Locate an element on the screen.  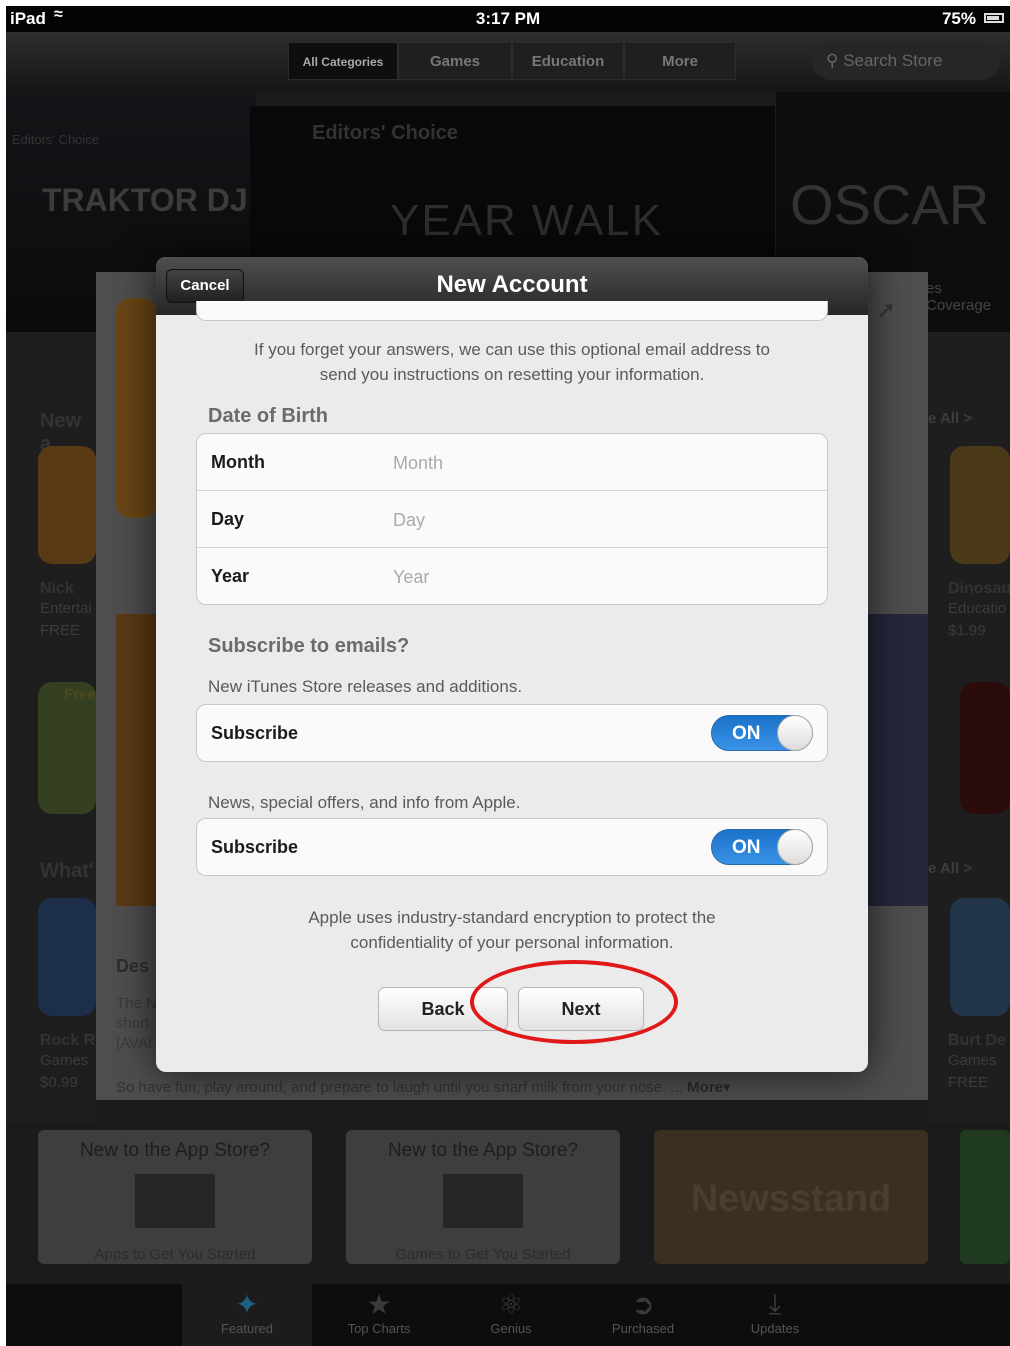
app-icon-nick is located at coordinates (67, 505).